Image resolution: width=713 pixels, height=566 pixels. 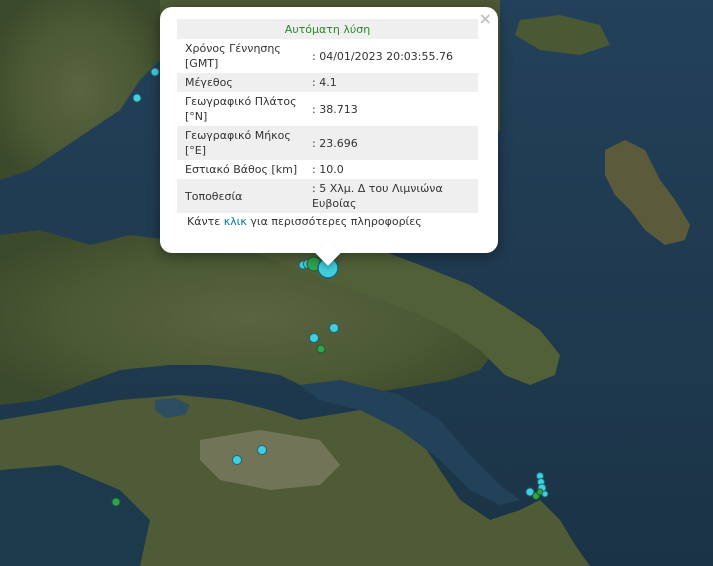 What do you see at coordinates (243, 109) in the screenshot?
I see `row-label: Γεωγραφικό Πλάτος [°N]` at bounding box center [243, 109].